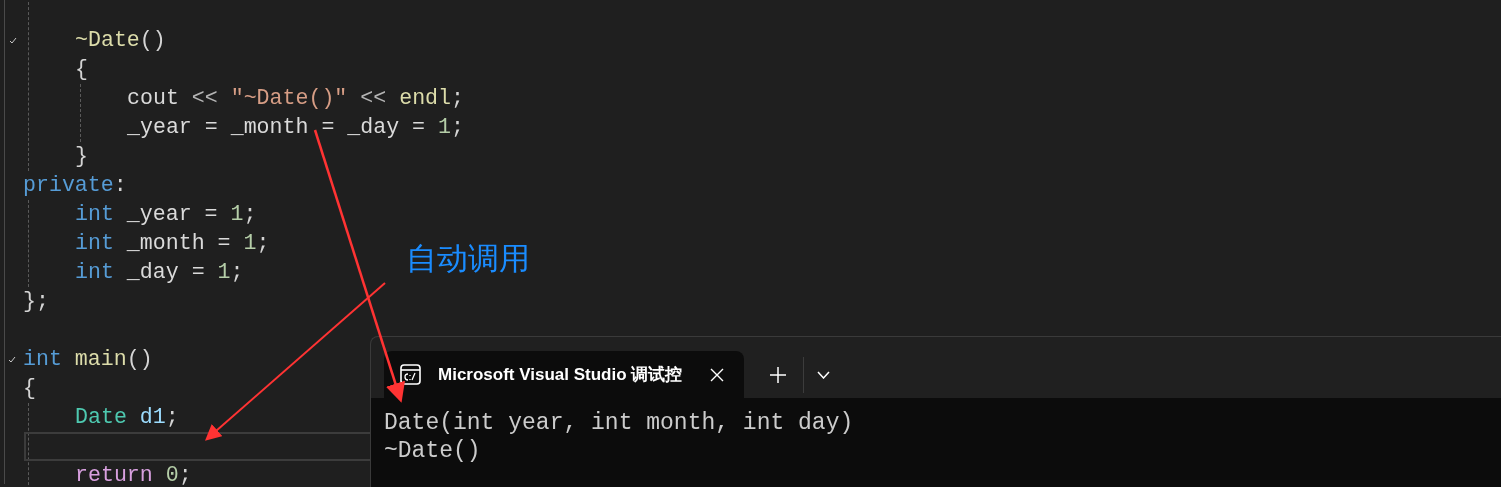 Image resolution: width=1501 pixels, height=487 pixels. What do you see at coordinates (432, 451) in the screenshot?
I see `output-line: ~Date()` at bounding box center [432, 451].